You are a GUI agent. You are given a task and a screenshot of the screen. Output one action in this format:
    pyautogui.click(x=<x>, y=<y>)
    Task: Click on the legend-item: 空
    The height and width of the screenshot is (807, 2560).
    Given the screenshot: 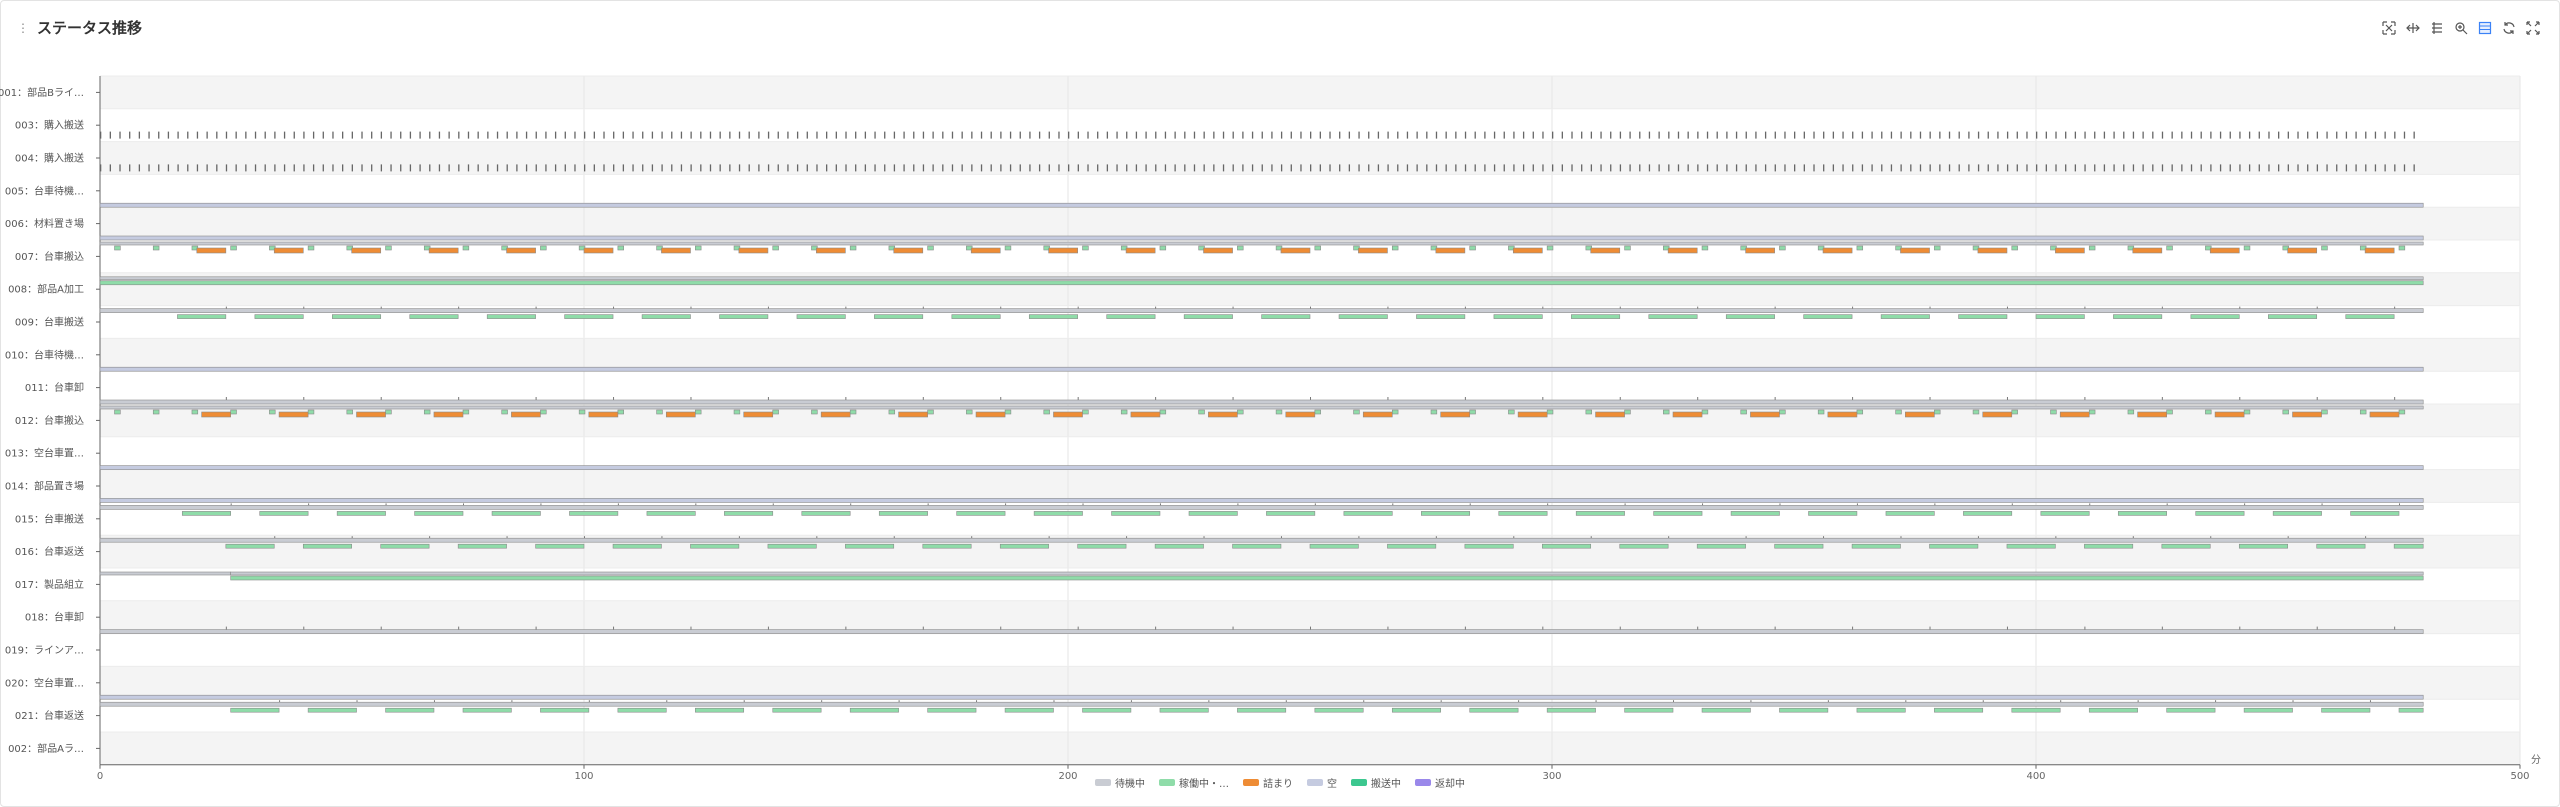 What is the action you would take?
    pyautogui.click(x=1322, y=782)
    